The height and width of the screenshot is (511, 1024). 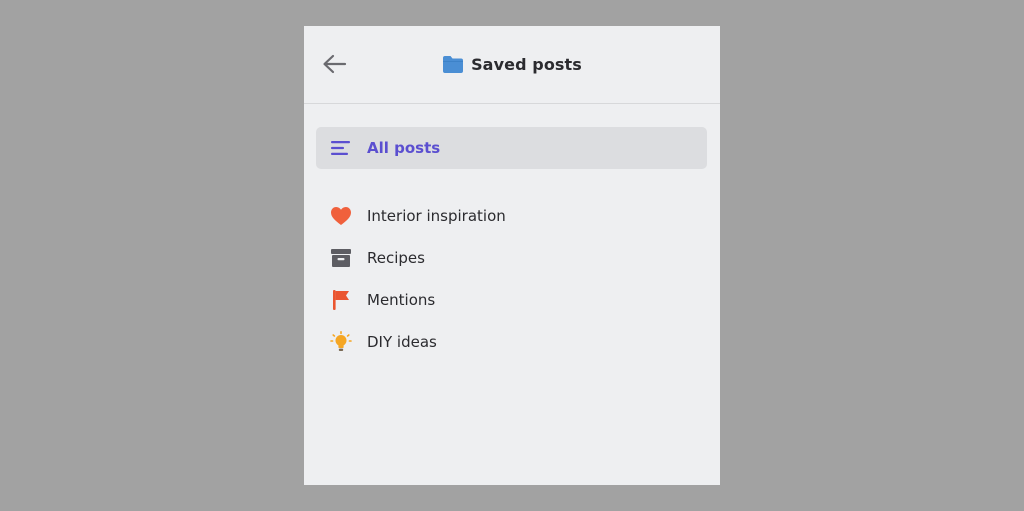 What do you see at coordinates (511, 148) in the screenshot?
I see `all-posts-item: All posts` at bounding box center [511, 148].